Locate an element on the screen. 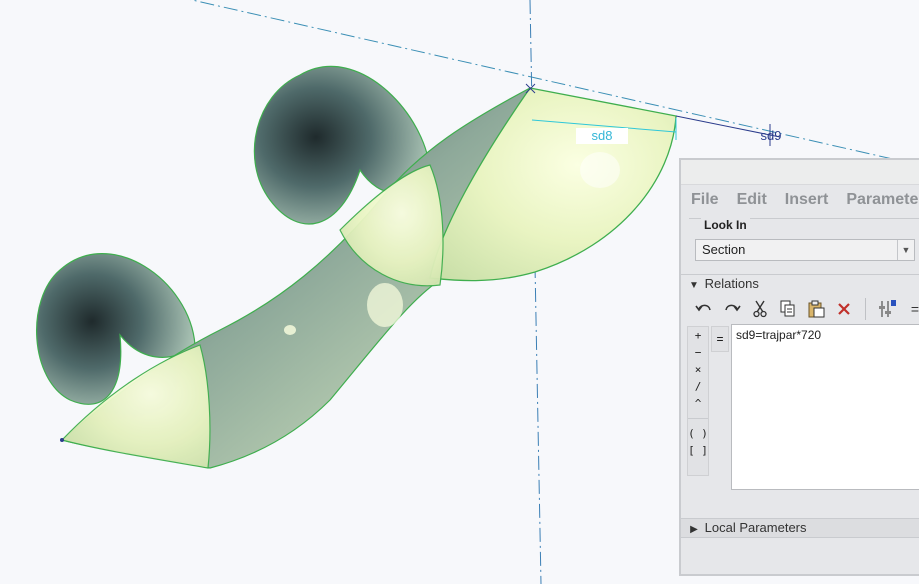 The height and width of the screenshot is (584, 919). paste-icon is located at coordinates (816, 309).